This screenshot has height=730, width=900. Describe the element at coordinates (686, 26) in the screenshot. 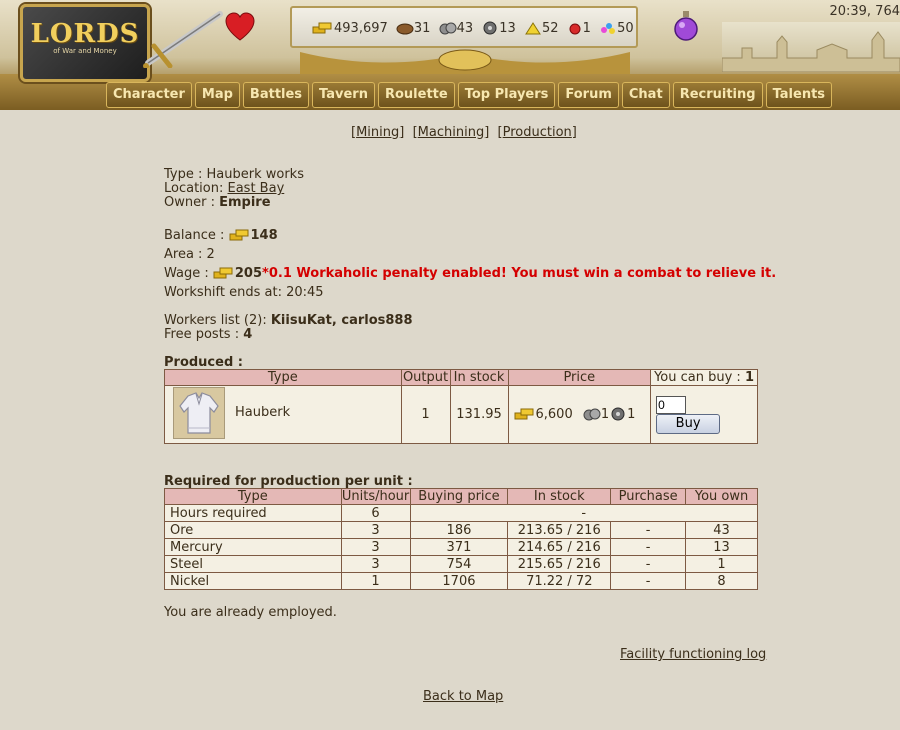

I see `potion-icon` at that location.